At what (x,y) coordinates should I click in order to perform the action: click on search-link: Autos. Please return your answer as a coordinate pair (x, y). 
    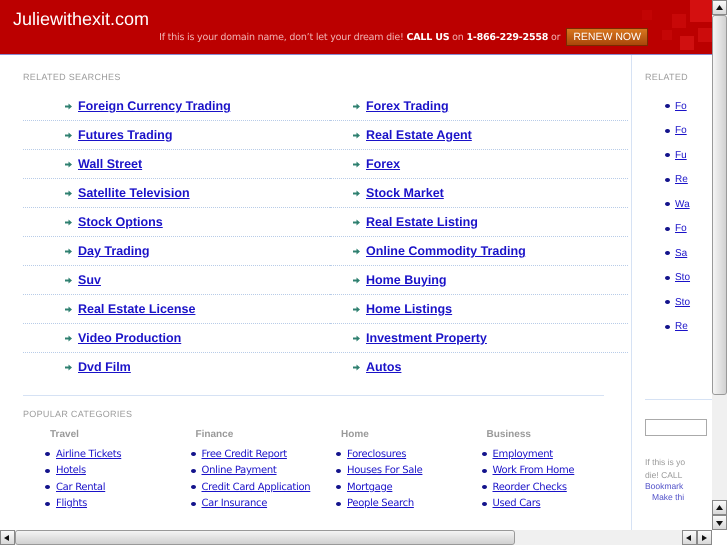
    Looking at the image, I should click on (384, 367).